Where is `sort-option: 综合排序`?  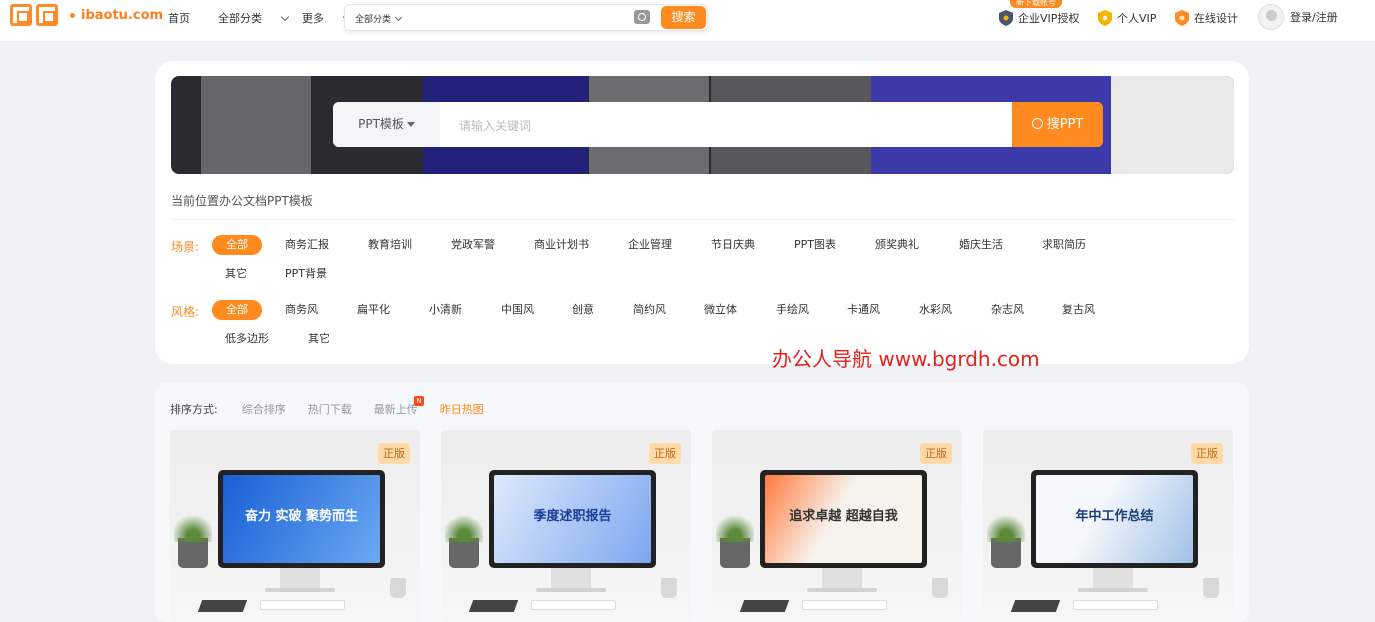
sort-option: 综合排序 is located at coordinates (264, 409).